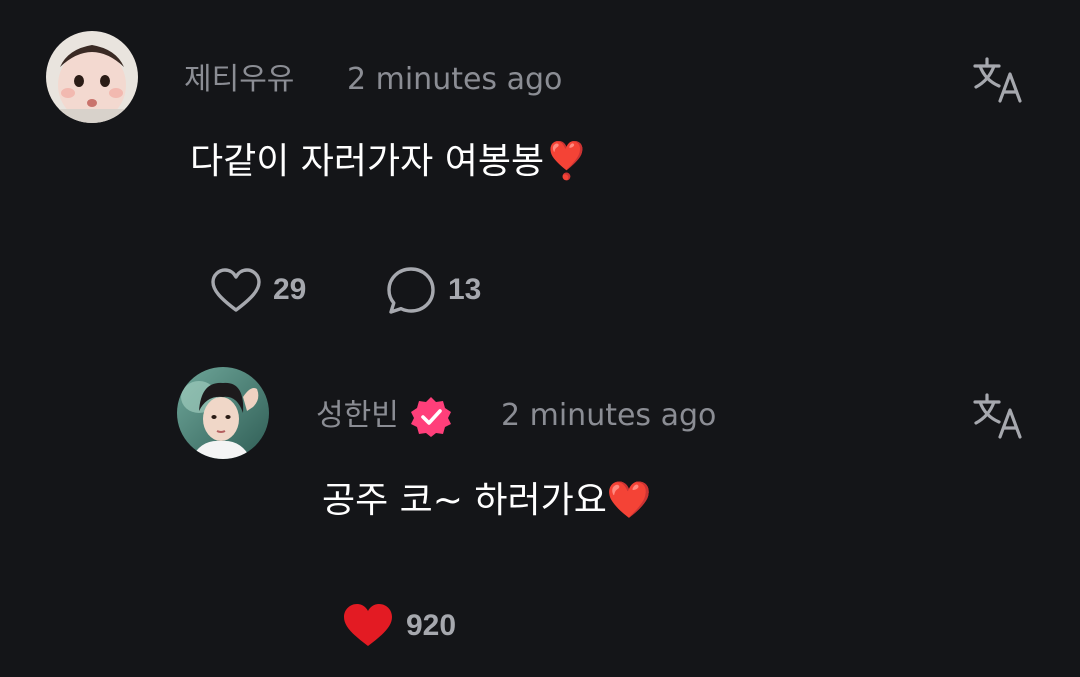 The image size is (1080, 677). I want to click on verified-badge-icon, so click(431, 417).